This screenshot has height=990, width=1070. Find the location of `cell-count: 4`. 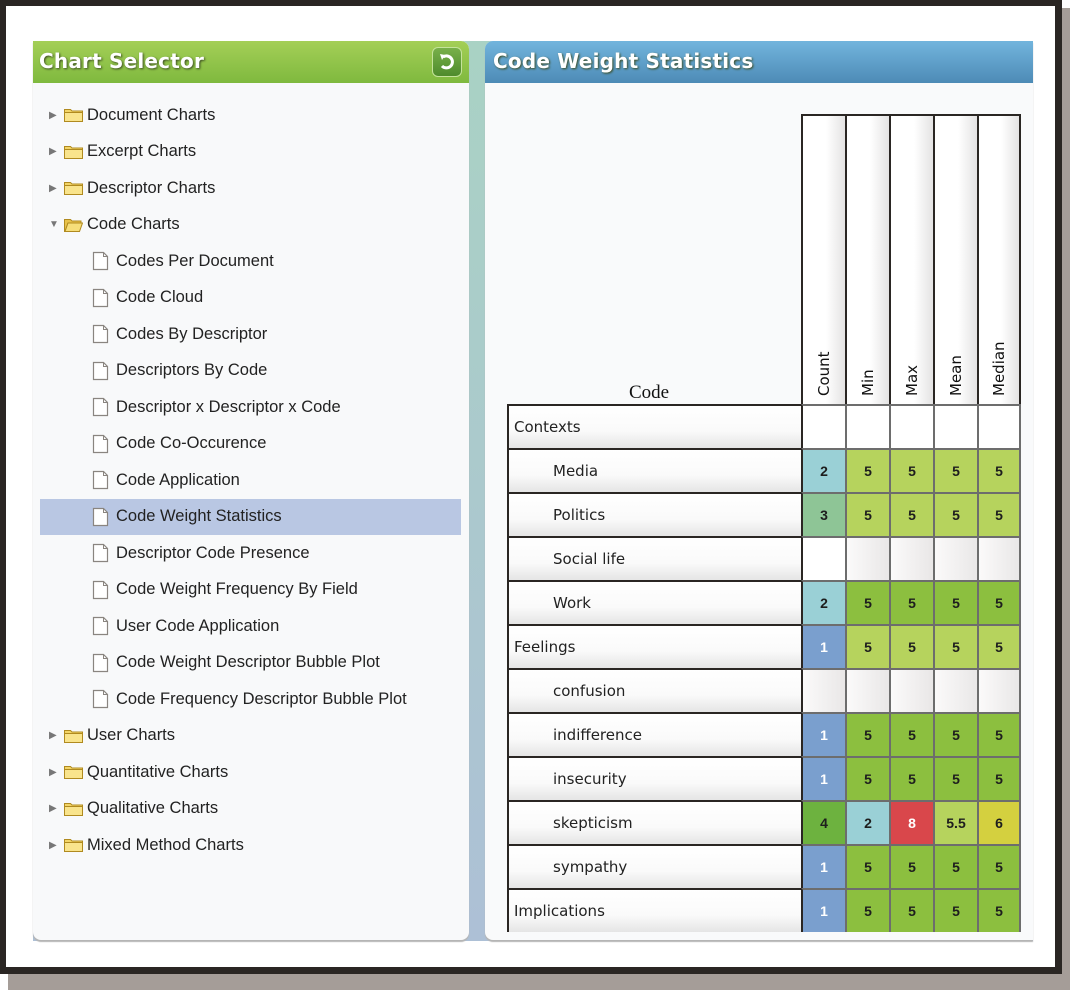

cell-count: 4 is located at coordinates (823, 822).